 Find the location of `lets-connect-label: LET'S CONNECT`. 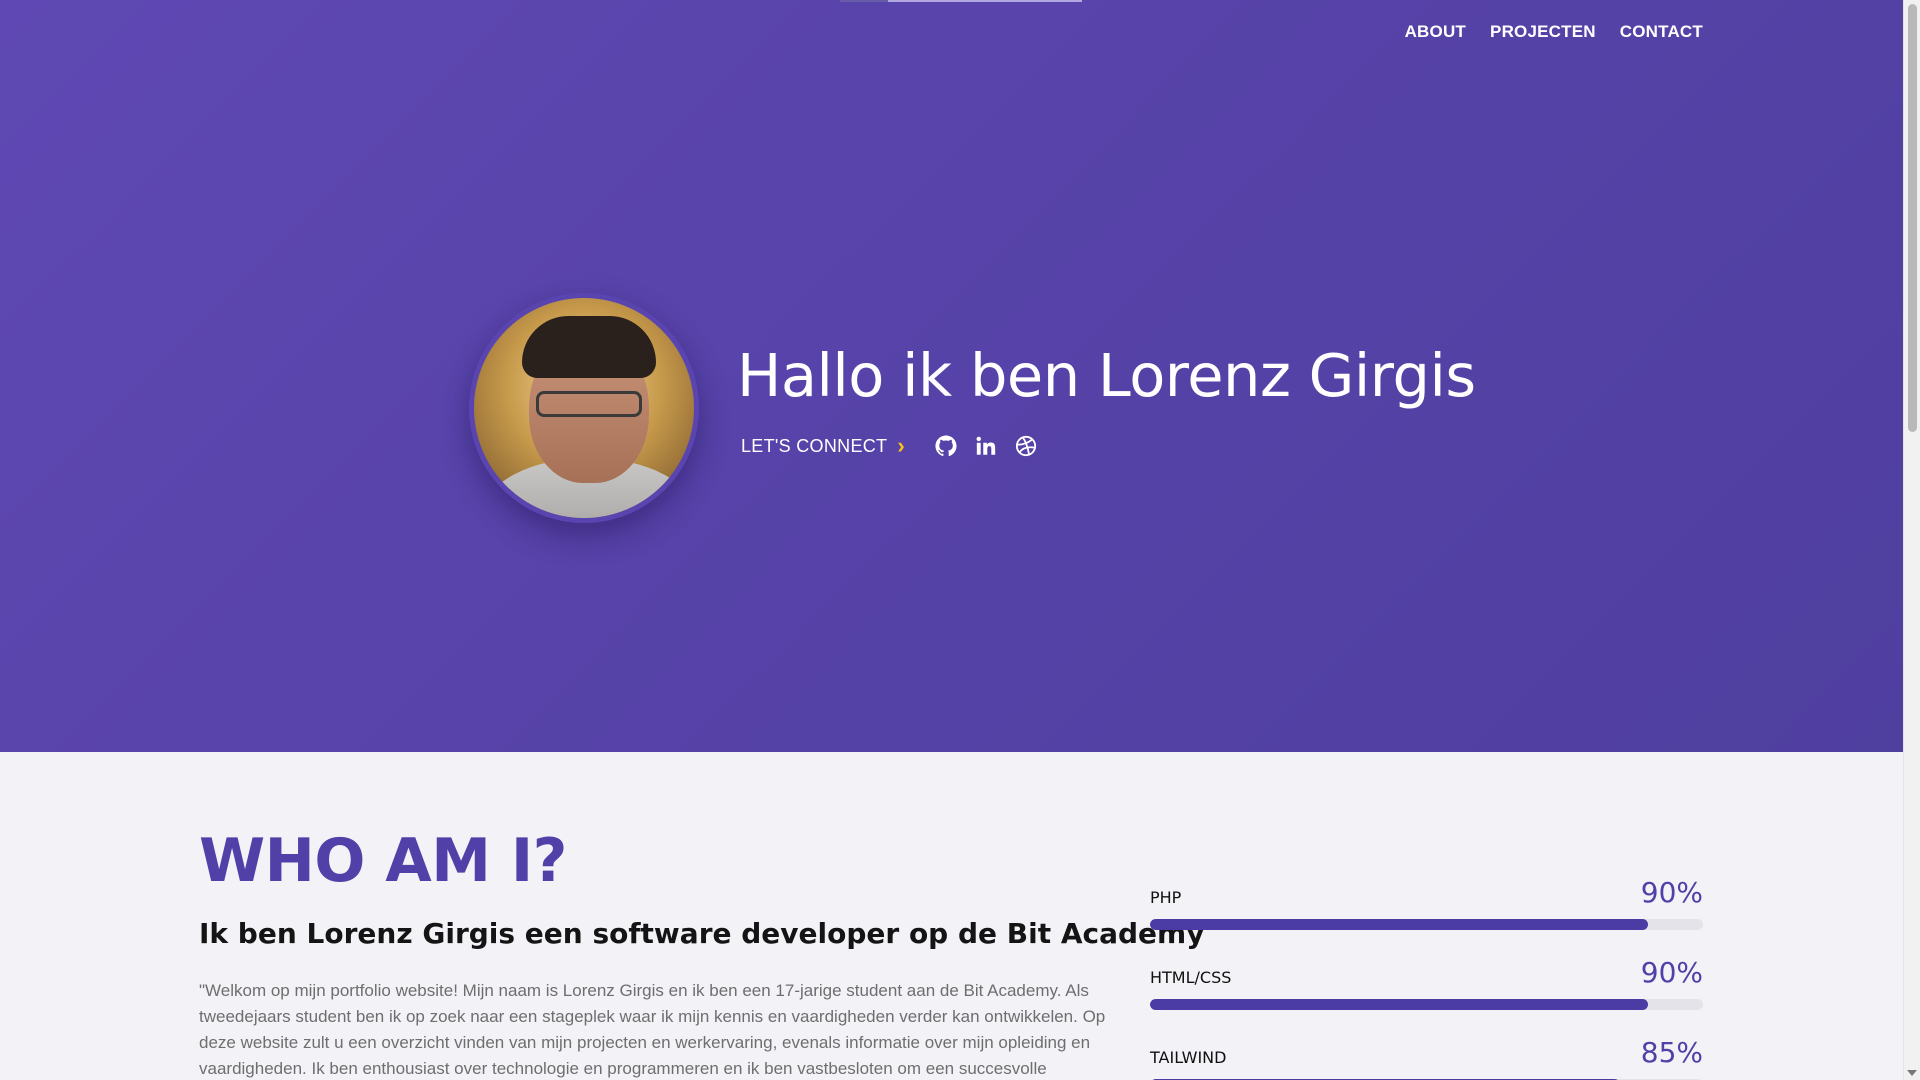

lets-connect-label: LET'S CONNECT is located at coordinates (814, 445).